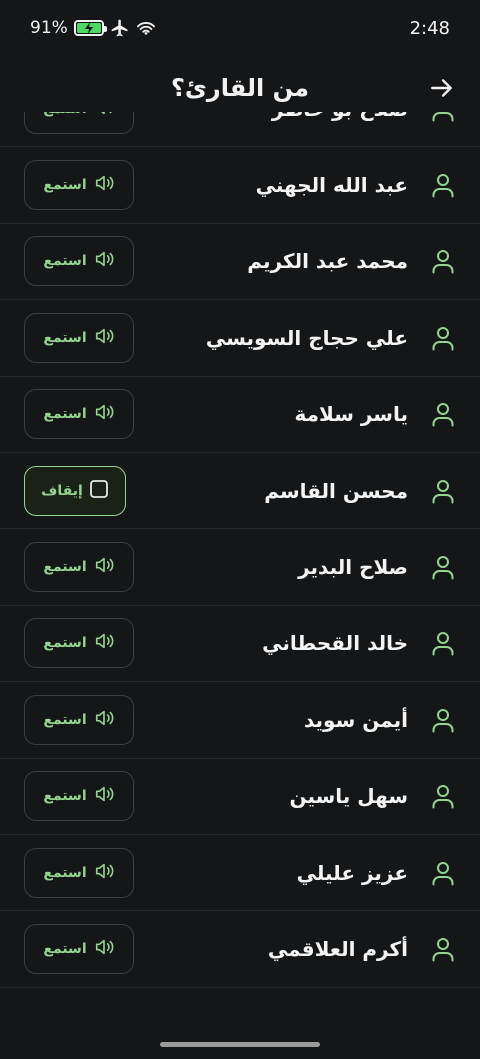 The image size is (480, 1059). What do you see at coordinates (429, 28) in the screenshot?
I see `clock: 2:48` at bounding box center [429, 28].